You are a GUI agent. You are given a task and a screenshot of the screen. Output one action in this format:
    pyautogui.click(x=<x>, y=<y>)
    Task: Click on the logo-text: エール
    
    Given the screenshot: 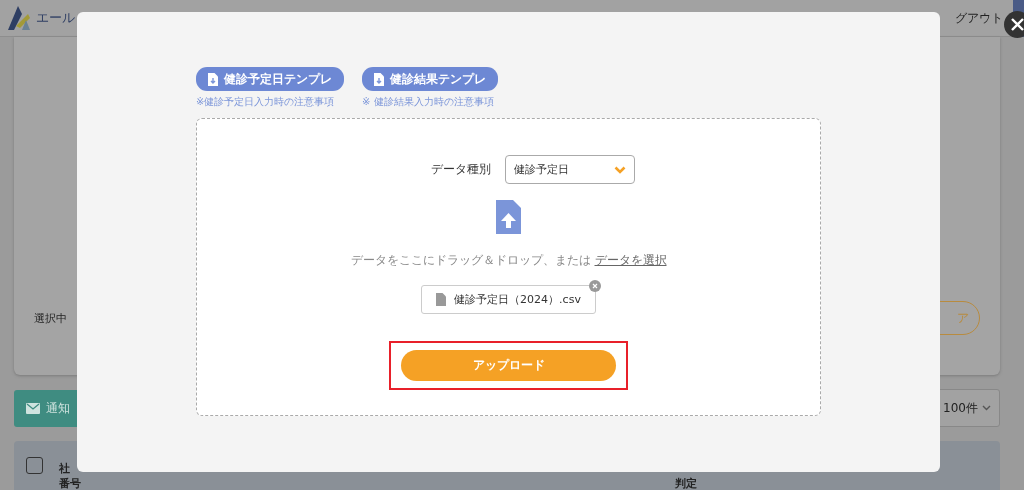 What is the action you would take?
    pyautogui.click(x=55, y=18)
    